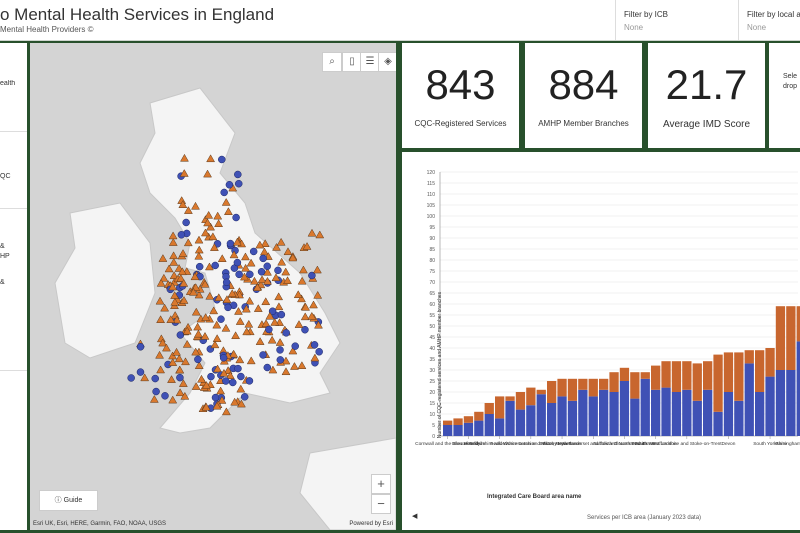 The image size is (800, 533). I want to click on y-tick-label: 115, so click(431, 184).